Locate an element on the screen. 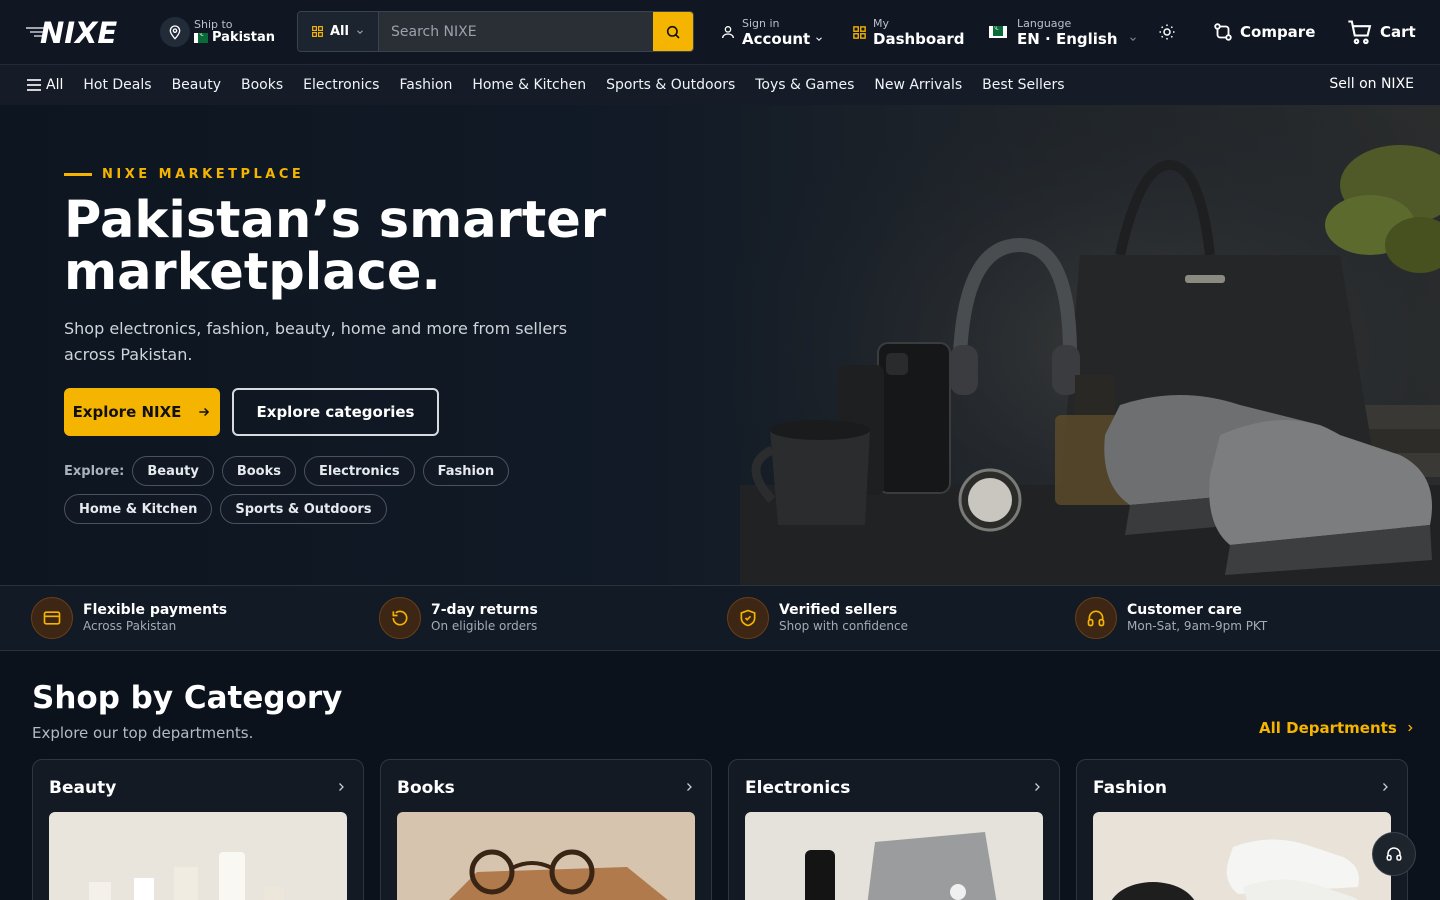 This screenshot has width=1440, height=900. category-card-electronics: Electronics is located at coordinates (894, 829).